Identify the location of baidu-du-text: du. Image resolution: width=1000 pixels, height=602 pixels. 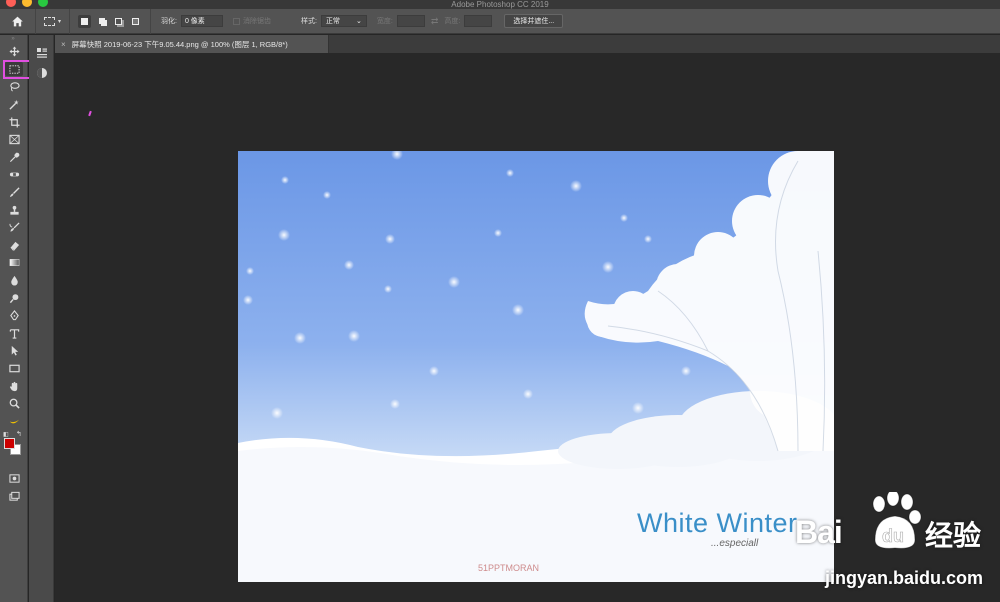
(893, 536).